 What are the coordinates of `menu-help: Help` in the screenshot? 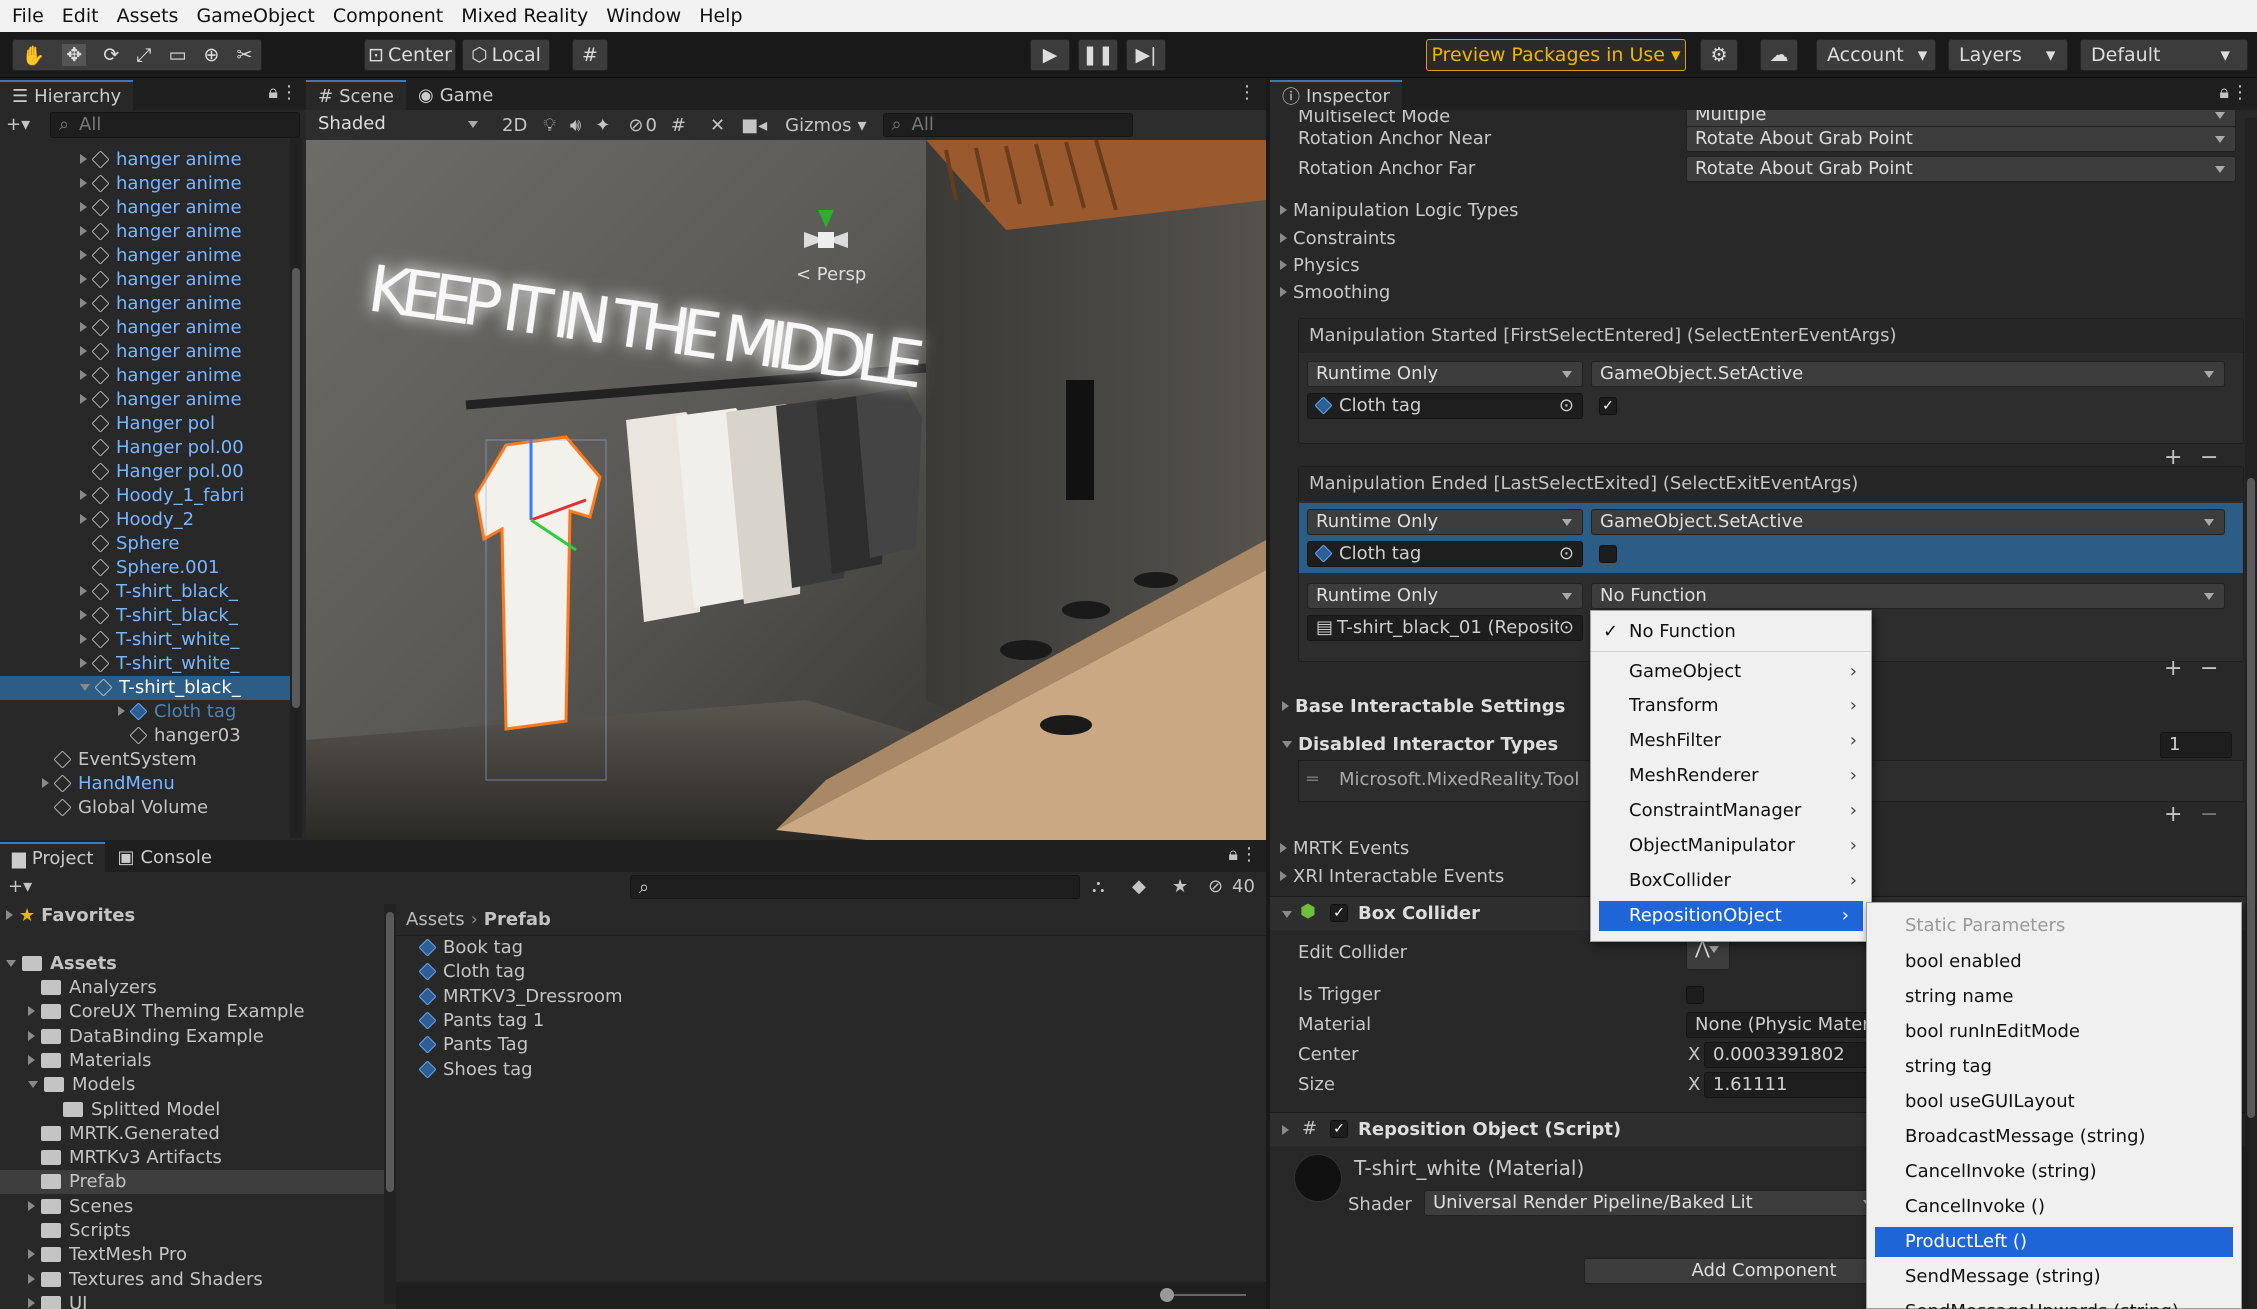 It's located at (720, 16).